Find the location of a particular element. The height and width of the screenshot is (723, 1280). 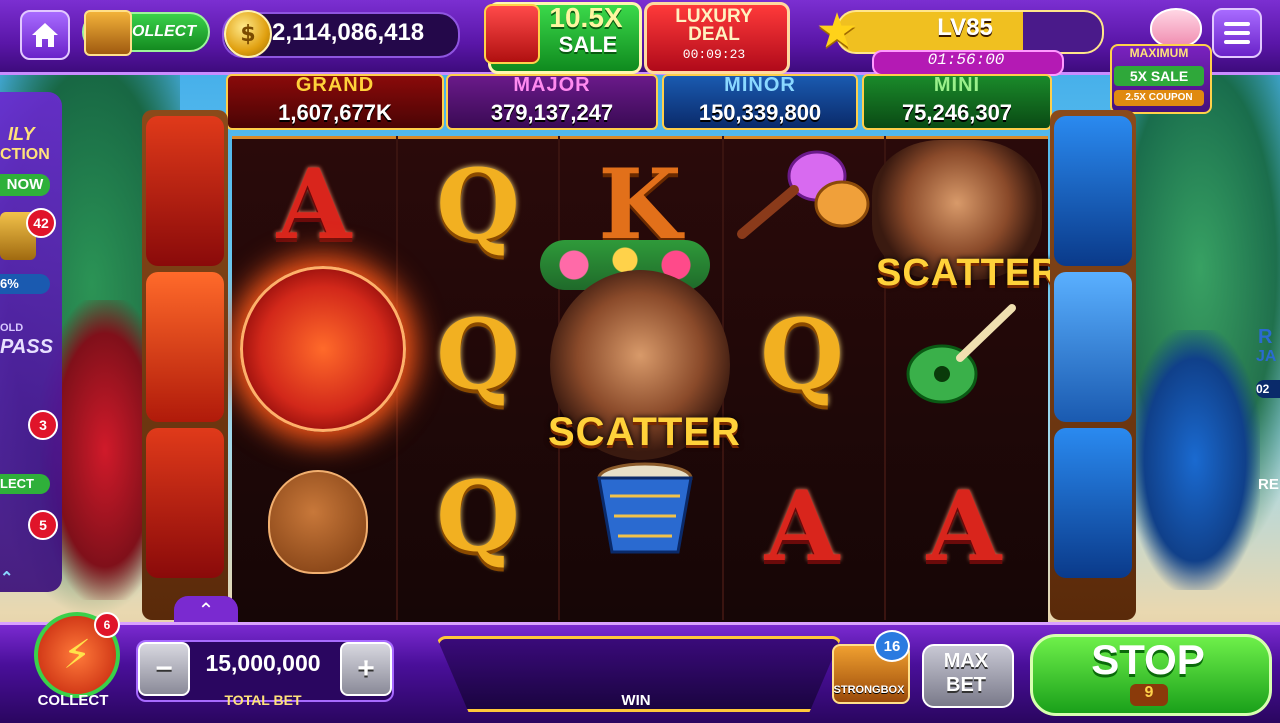

coin-symbol: $ is located at coordinates (248, 34).